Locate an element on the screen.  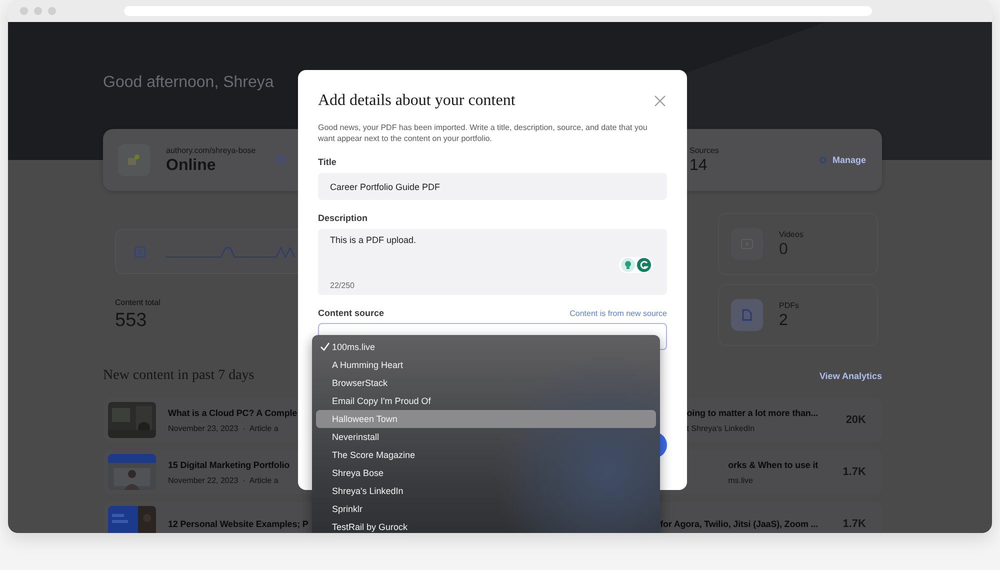
content-total-label: Content total is located at coordinates (137, 302).